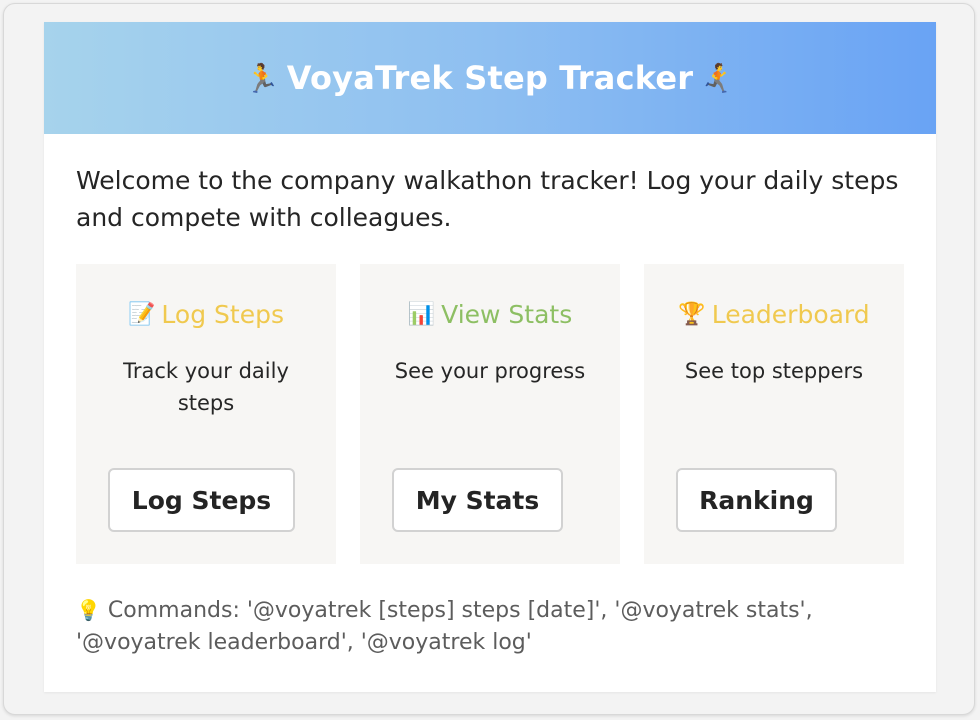  I want to click on ranking-button: Ranking, so click(756, 500).